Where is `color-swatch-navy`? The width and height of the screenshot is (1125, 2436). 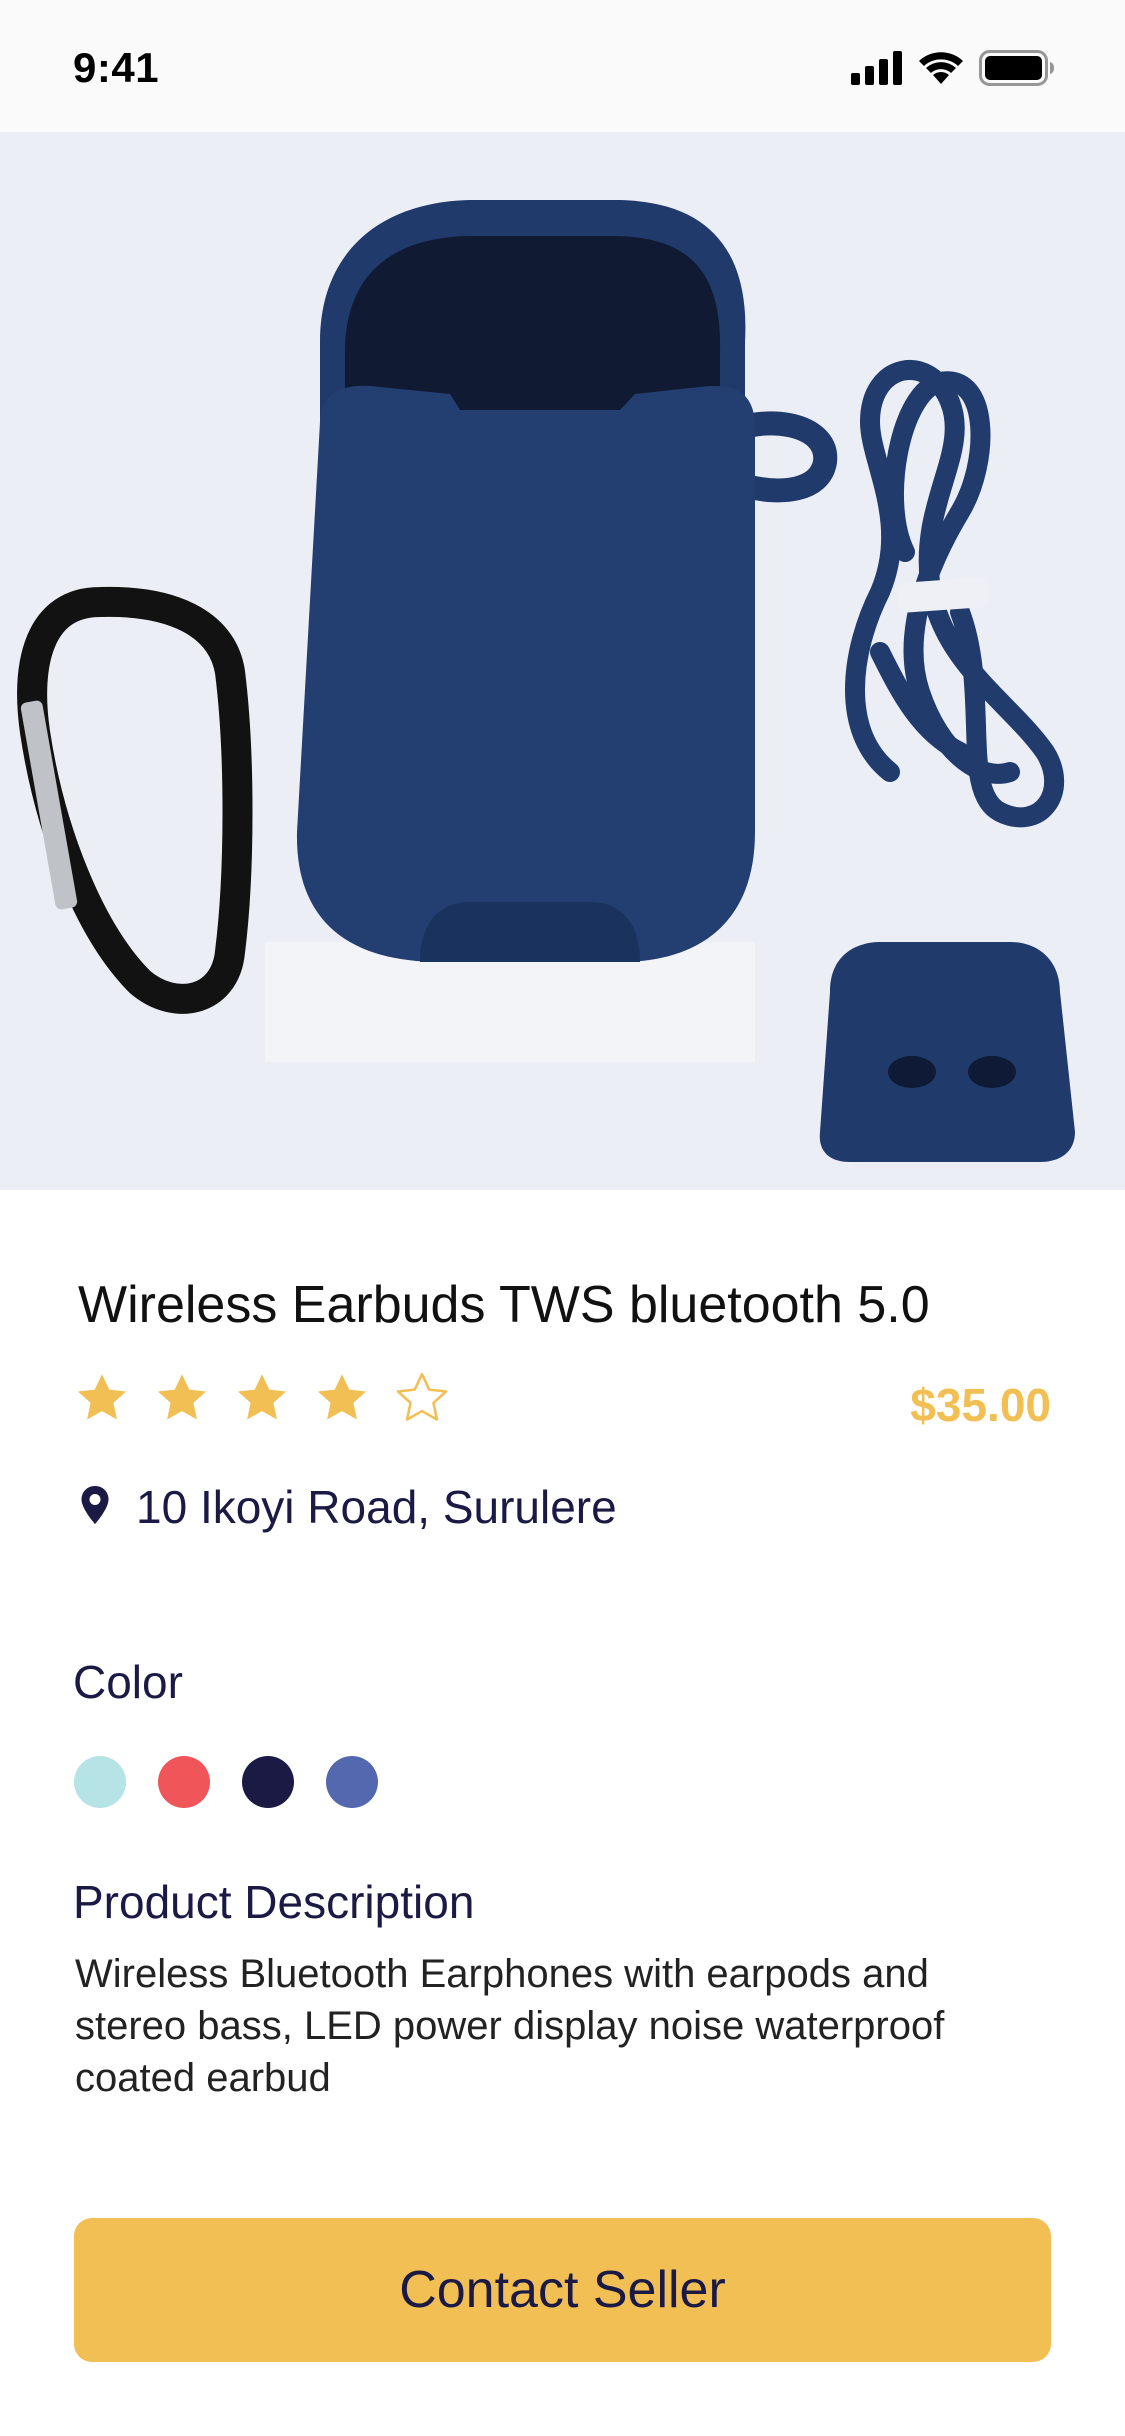 color-swatch-navy is located at coordinates (268, 1782).